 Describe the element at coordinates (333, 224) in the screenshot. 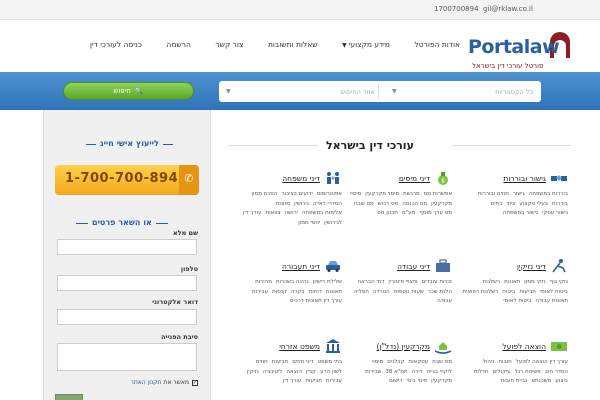

I see `category-link: לגירושין` at that location.